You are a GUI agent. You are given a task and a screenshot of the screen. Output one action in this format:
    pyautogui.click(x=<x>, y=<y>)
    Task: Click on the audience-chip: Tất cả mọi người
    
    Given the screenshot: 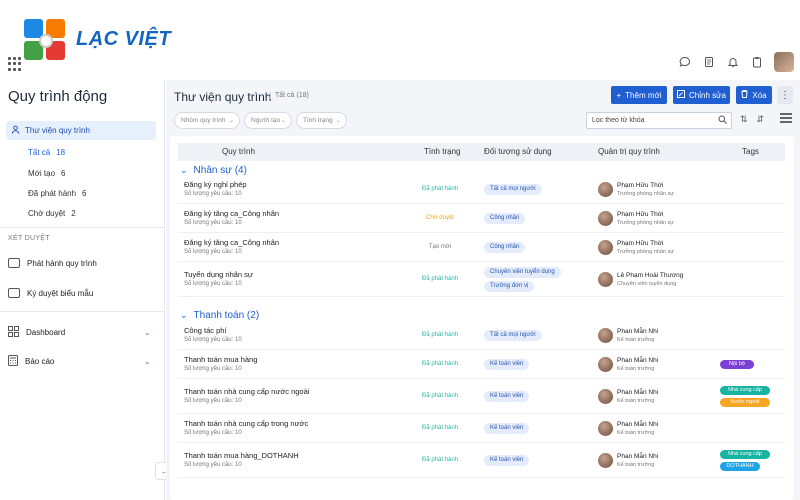 What is the action you would take?
    pyautogui.click(x=513, y=335)
    